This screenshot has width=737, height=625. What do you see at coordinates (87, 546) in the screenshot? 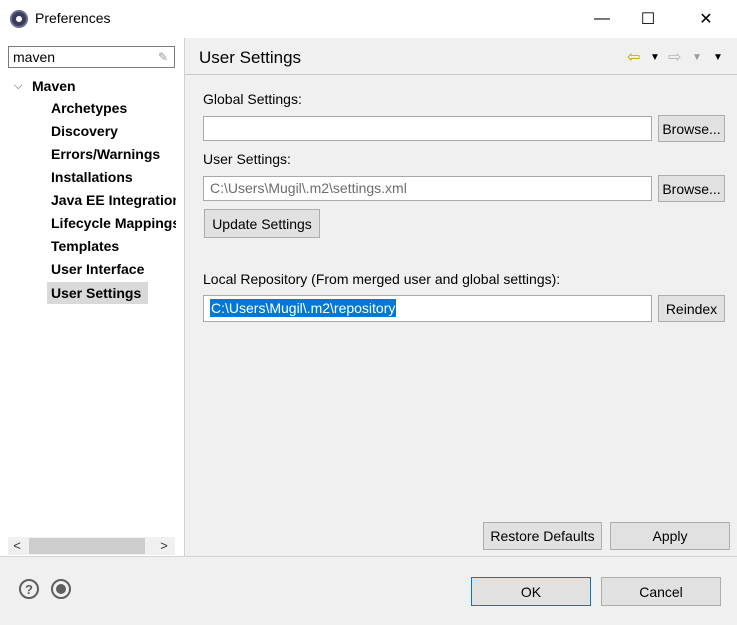
I see `scrollbar-thumb` at bounding box center [87, 546].